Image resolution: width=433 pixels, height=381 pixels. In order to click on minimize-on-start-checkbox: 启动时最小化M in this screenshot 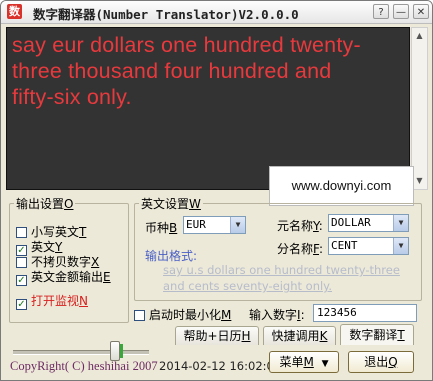, I will do `click(182, 314)`.